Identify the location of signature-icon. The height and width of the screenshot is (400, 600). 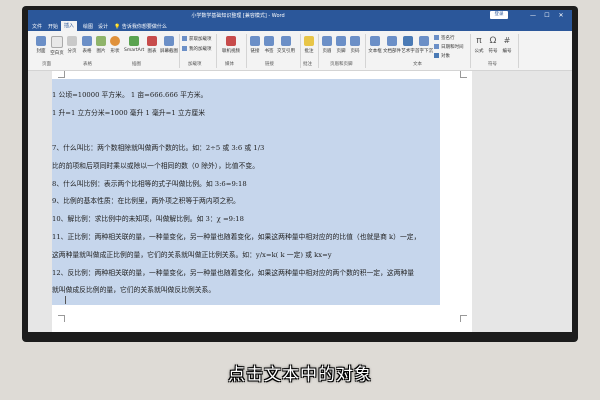
(436, 37).